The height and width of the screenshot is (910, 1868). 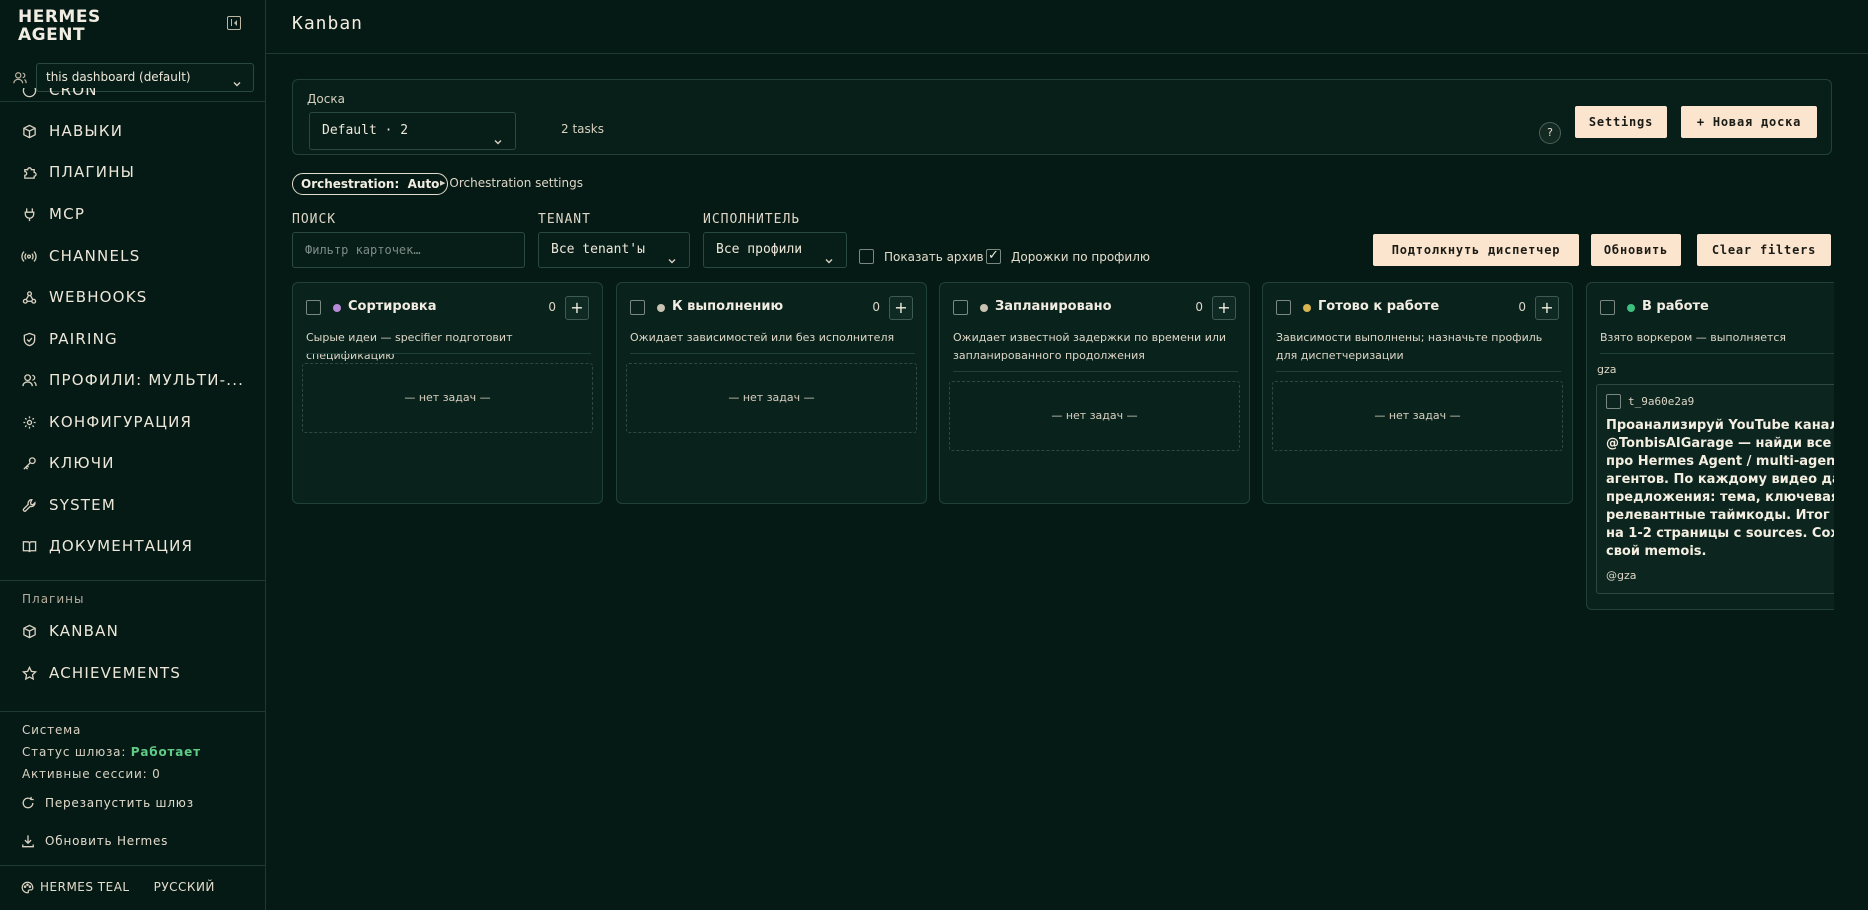 I want to click on board-task-count: 2 tasks, so click(x=582, y=129).